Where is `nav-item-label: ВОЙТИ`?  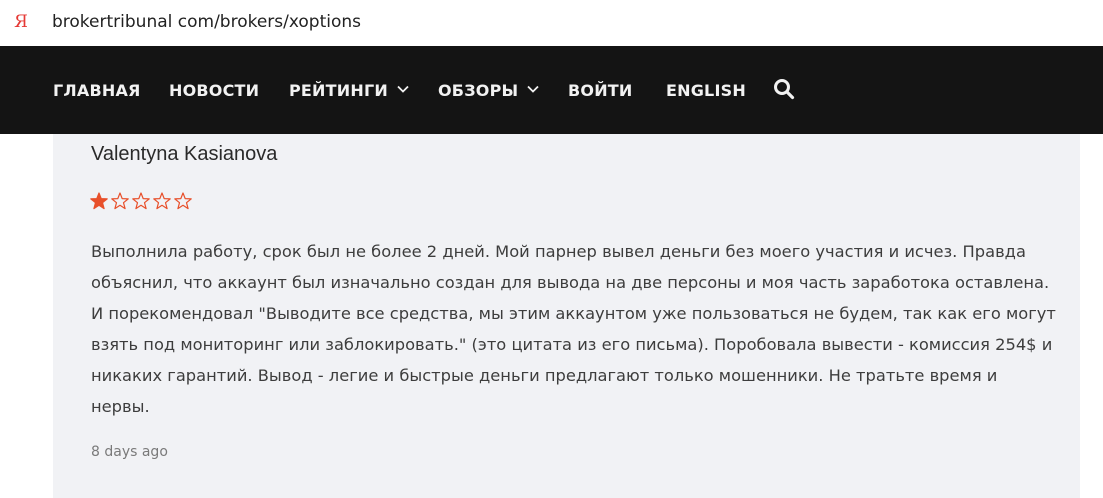 nav-item-label: ВОЙТИ is located at coordinates (600, 90).